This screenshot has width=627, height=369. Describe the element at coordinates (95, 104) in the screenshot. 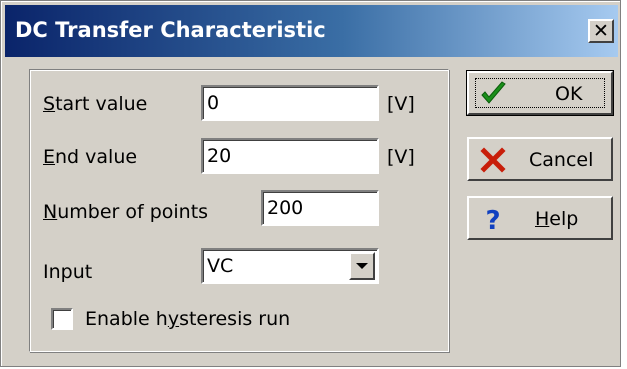

I see `start-value-label: Start value` at that location.